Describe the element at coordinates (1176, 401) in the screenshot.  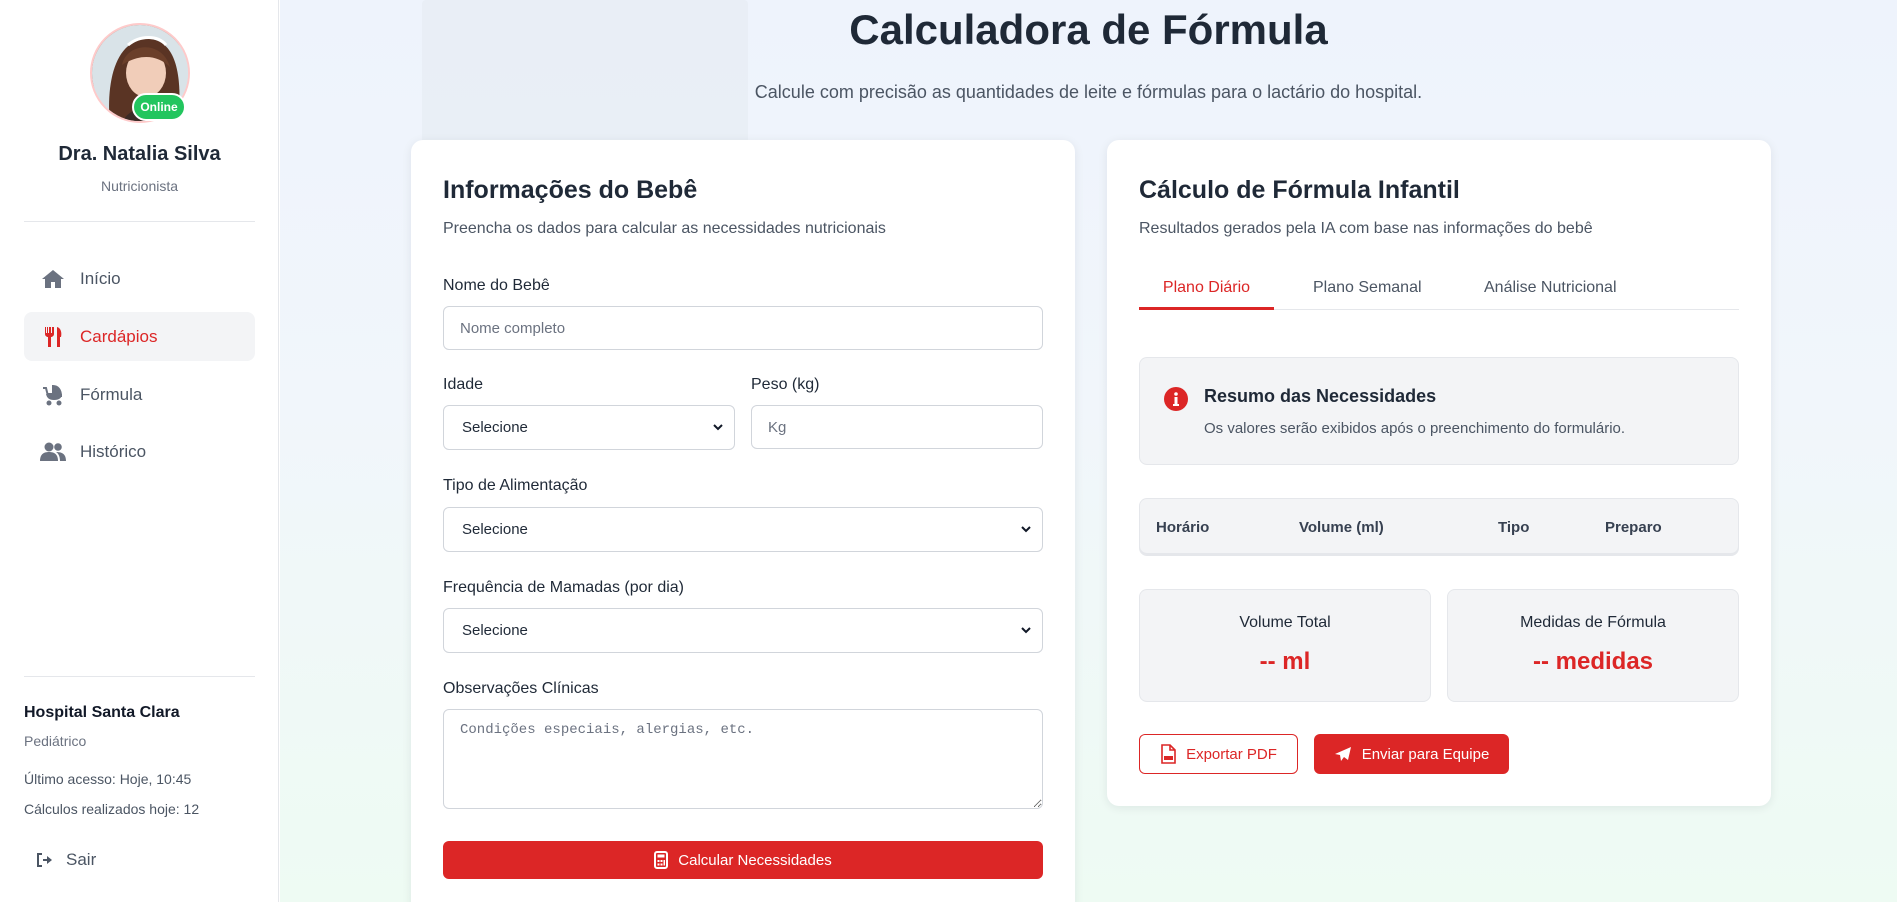
I see `info-circle-icon` at that location.